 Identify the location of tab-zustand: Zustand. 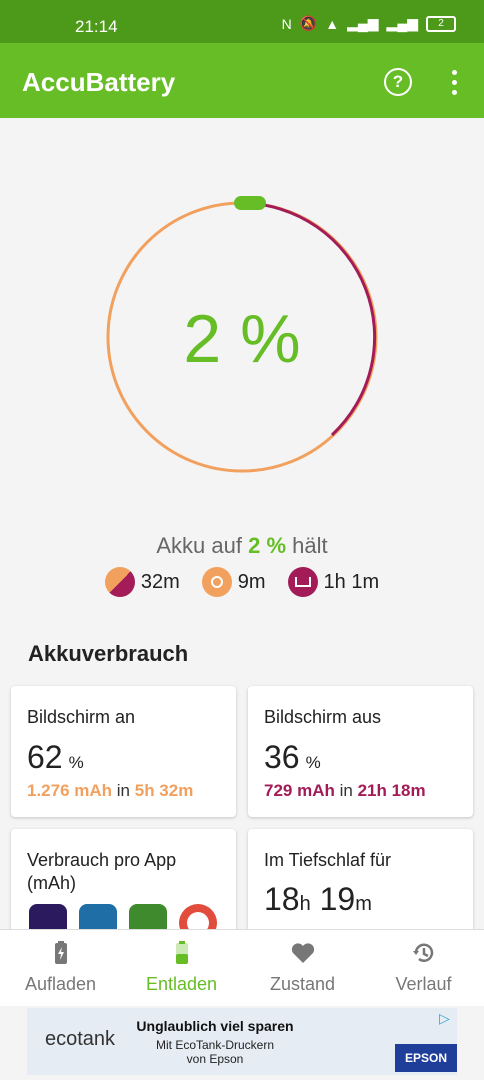
(302, 968).